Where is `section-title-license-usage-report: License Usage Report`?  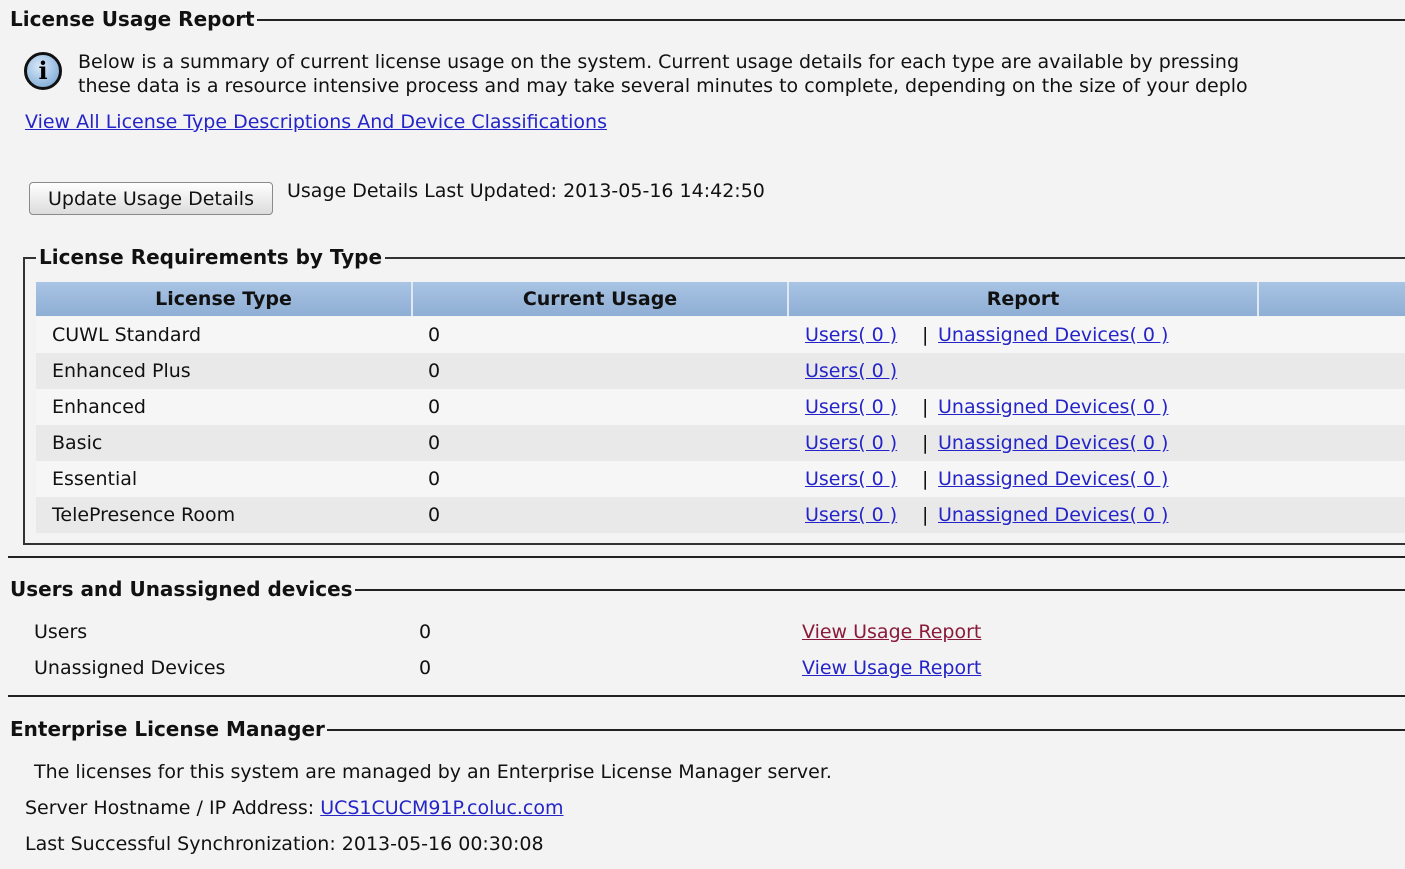
section-title-license-usage-report: License Usage Report is located at coordinates (132, 19).